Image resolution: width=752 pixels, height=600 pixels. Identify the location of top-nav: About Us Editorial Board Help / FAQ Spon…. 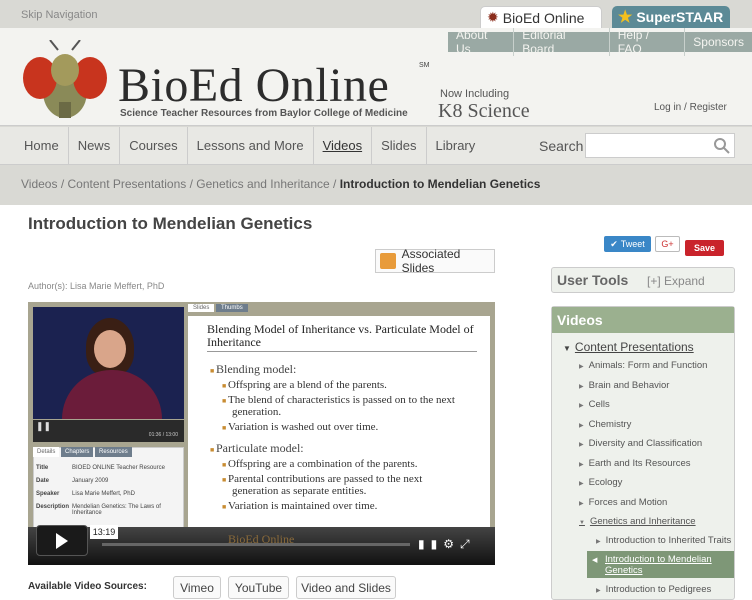
(600, 42).